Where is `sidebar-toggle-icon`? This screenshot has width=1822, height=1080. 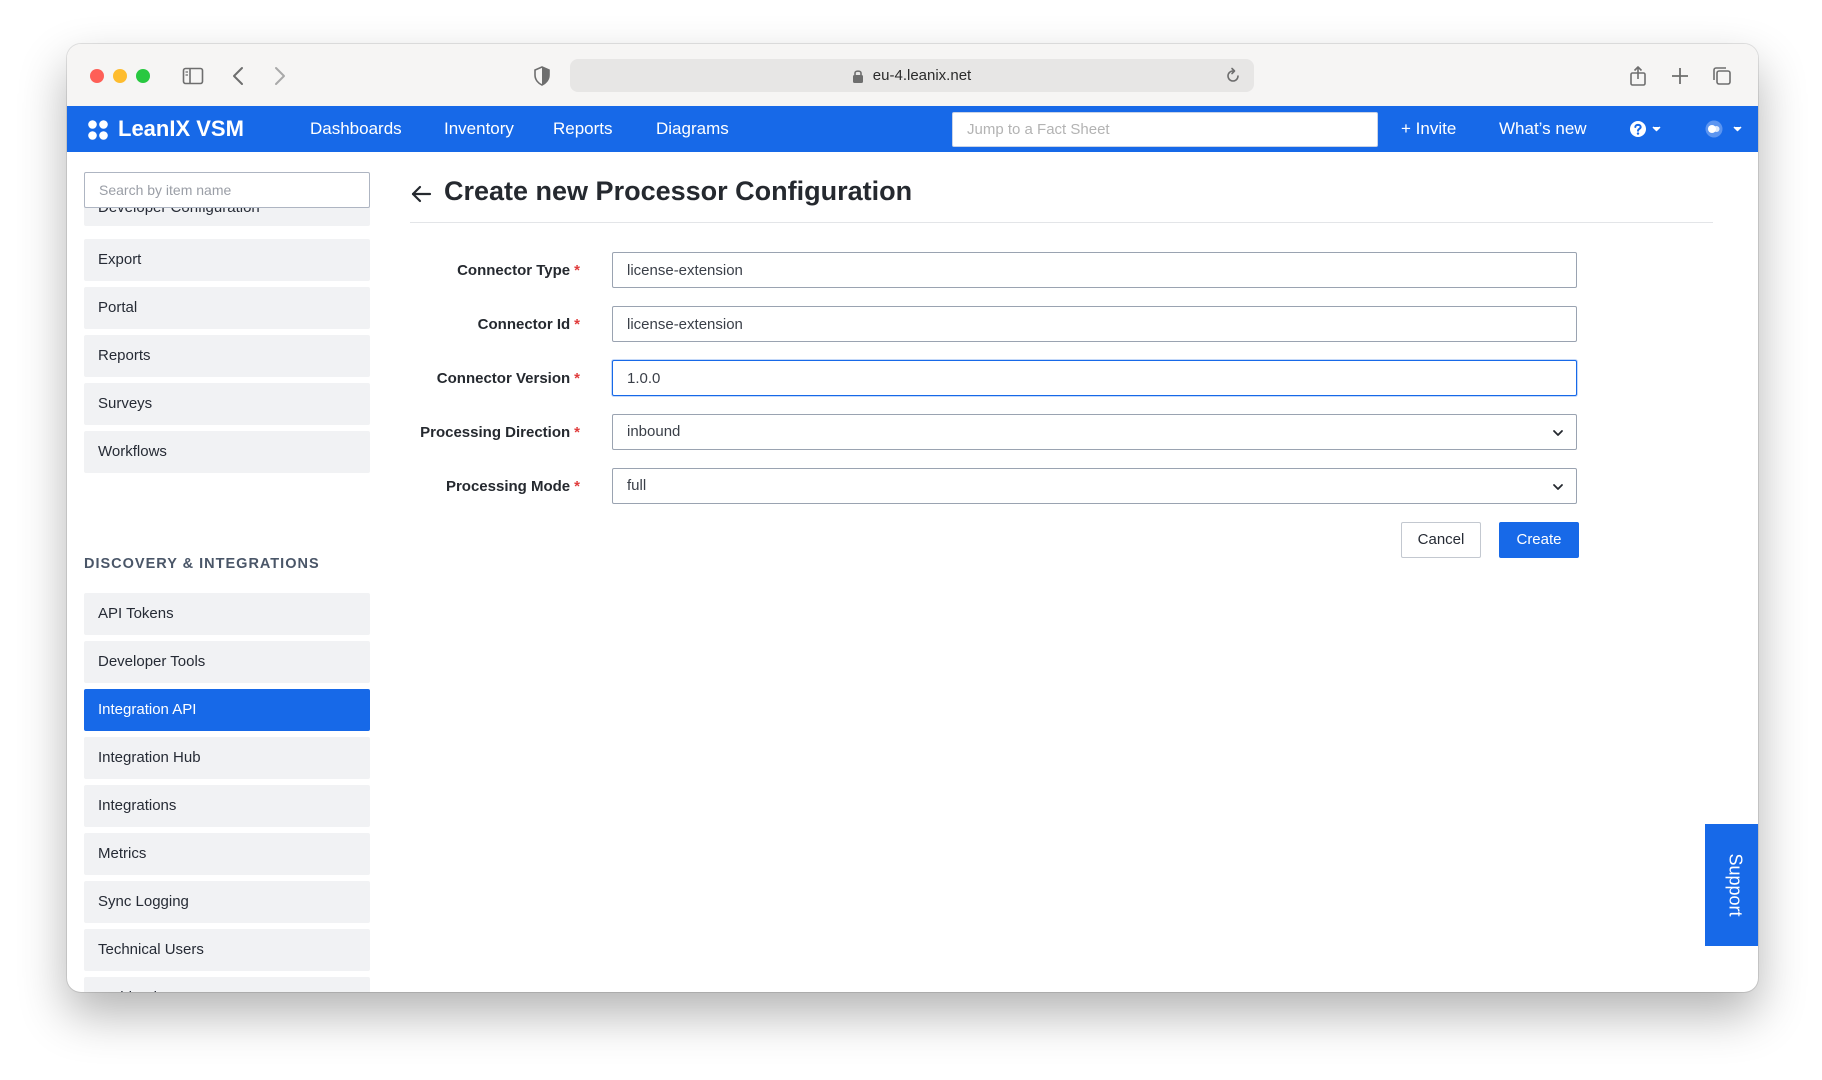 sidebar-toggle-icon is located at coordinates (193, 76).